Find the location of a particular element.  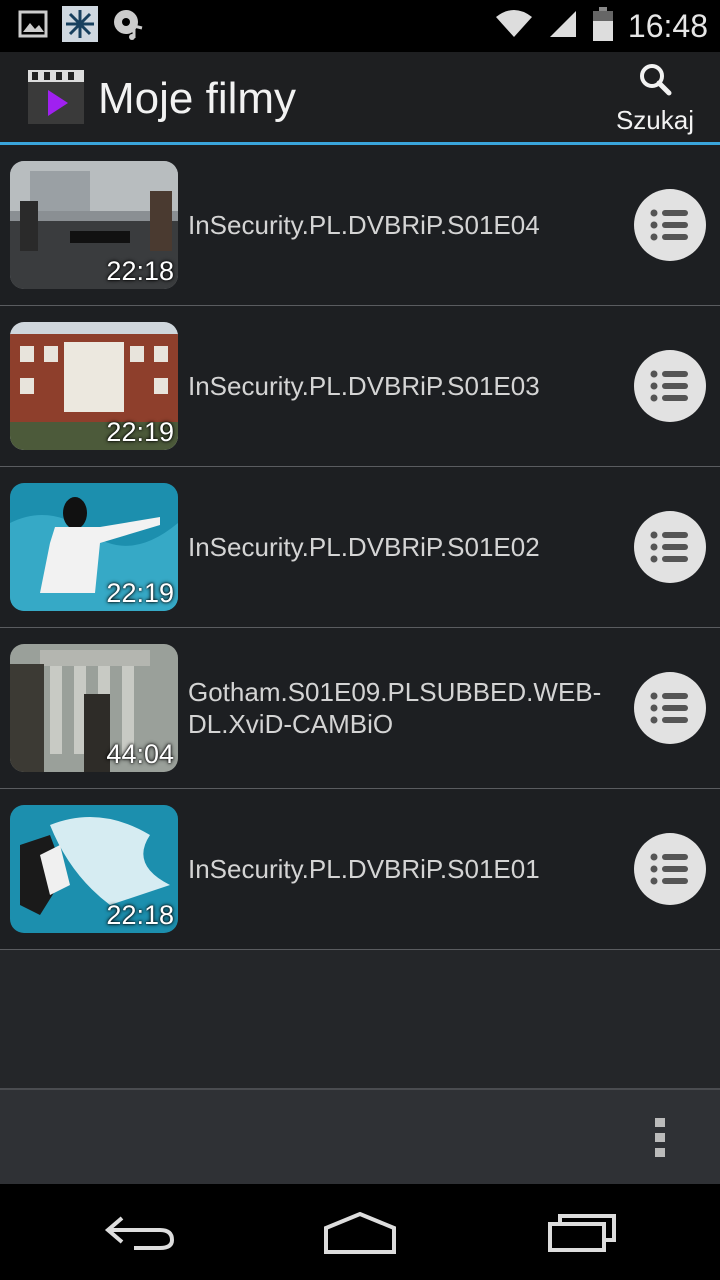

overflow-menu-button is located at coordinates (660, 1138).